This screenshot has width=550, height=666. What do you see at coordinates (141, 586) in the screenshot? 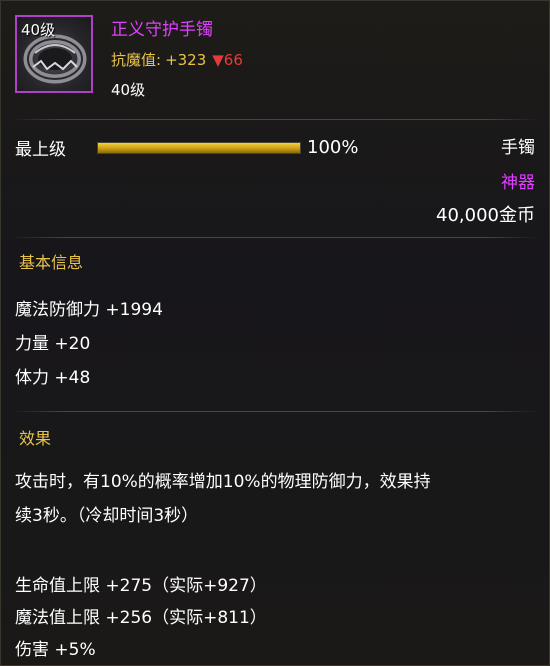
I see `bonus-line: 生命值上限 +275（实际+927）` at bounding box center [141, 586].